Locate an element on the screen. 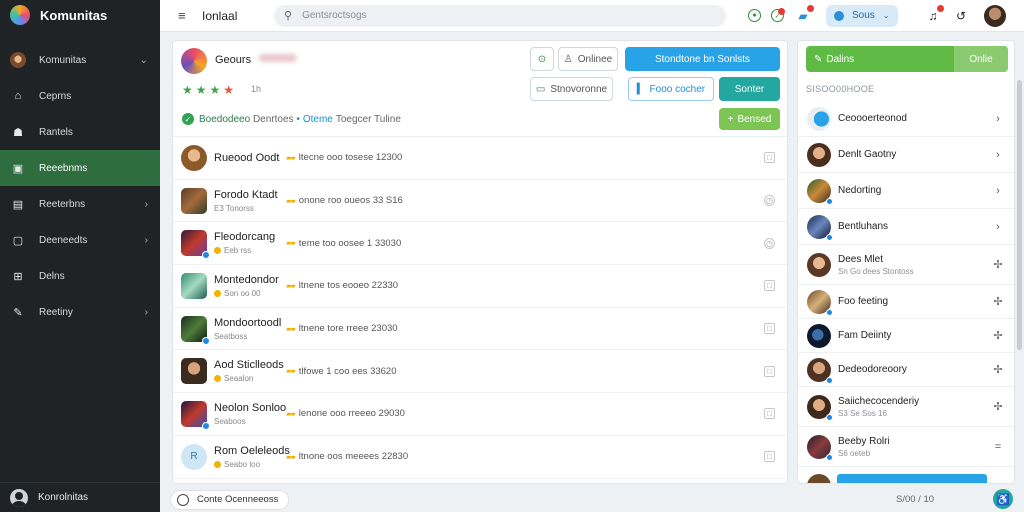  online-button: ♙ Onlinee is located at coordinates (588, 59).